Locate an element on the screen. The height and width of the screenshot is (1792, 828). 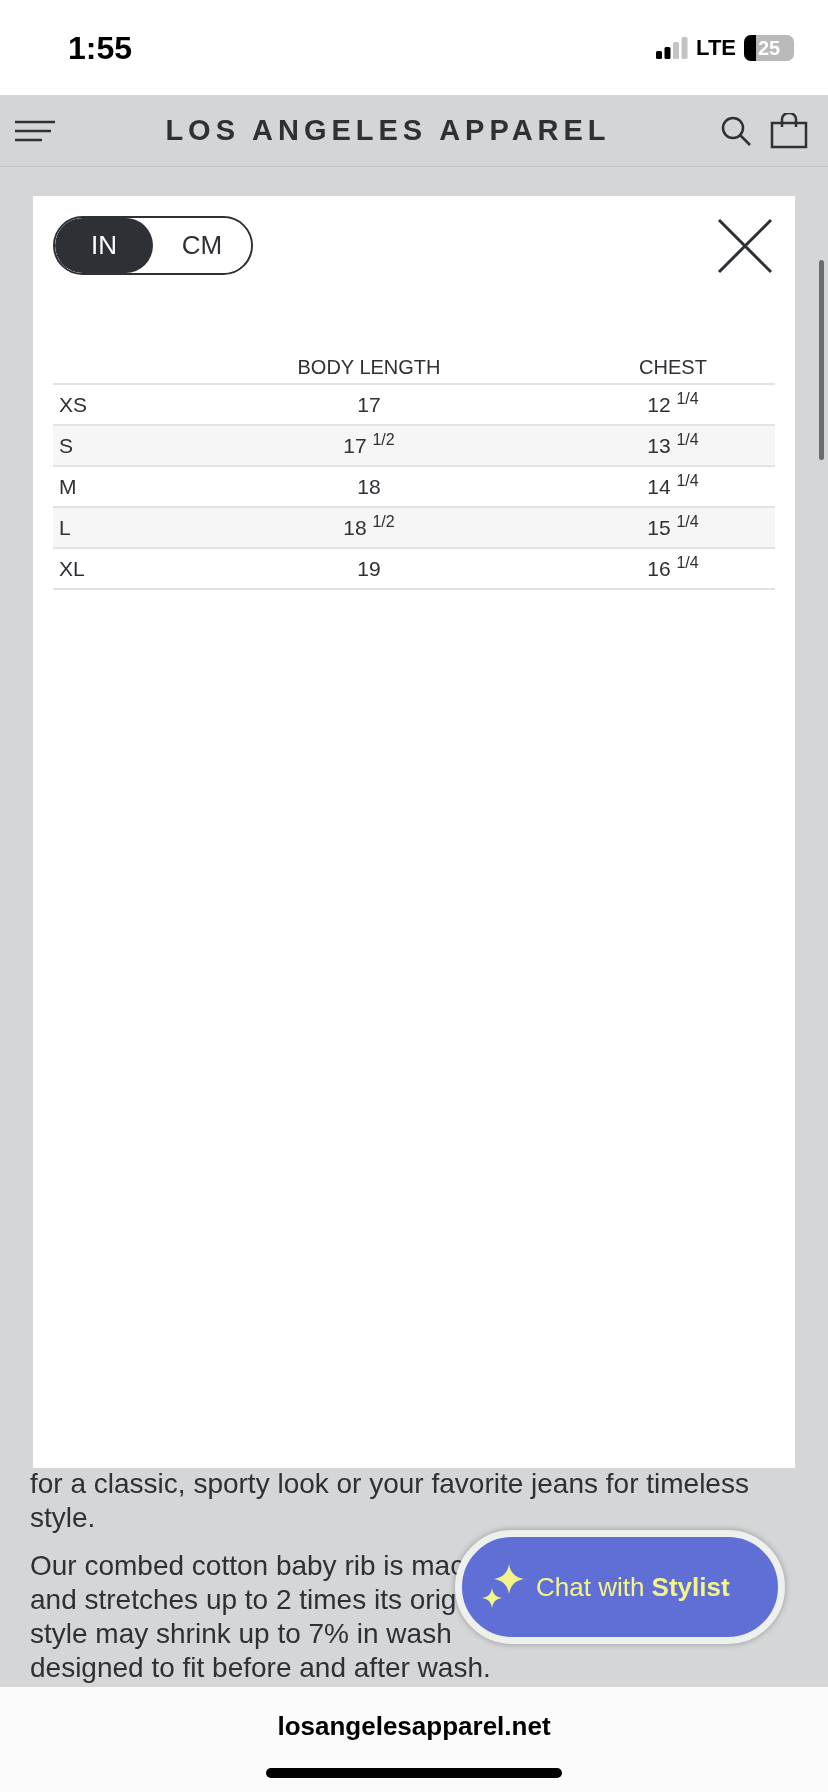
table-cell-text: 15 $^{1/4}$ is located at coordinates (673, 526).